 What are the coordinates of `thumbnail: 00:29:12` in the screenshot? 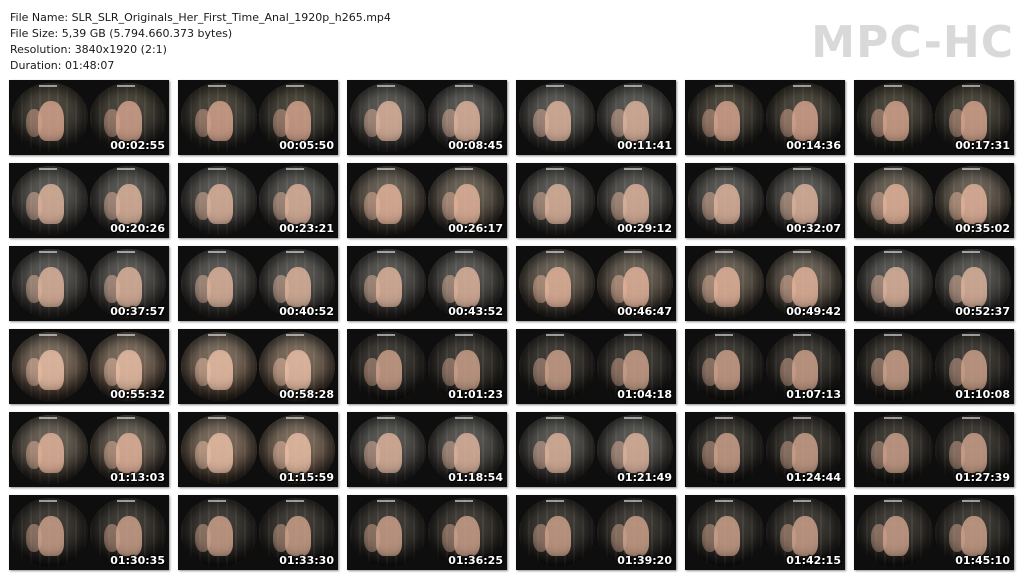 It's located at (596, 200).